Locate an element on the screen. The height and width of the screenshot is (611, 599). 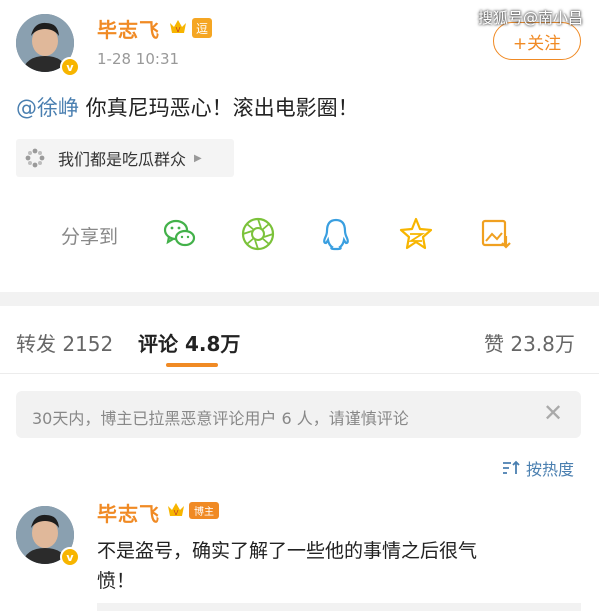
sort-button: 按热度 is located at coordinates (538, 468).